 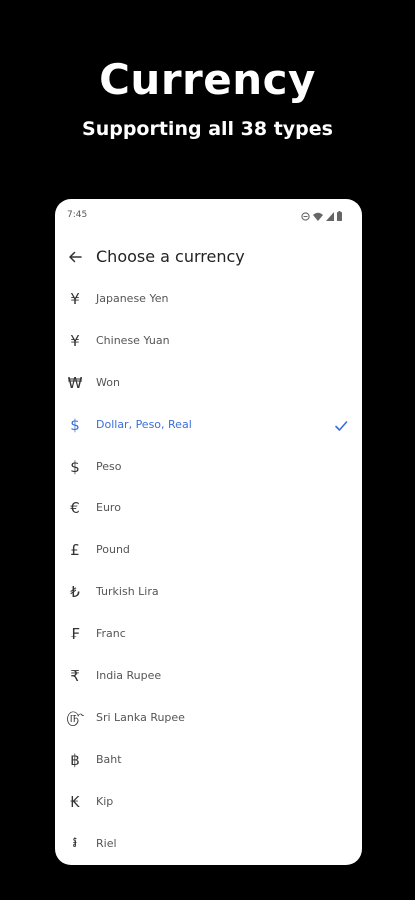 I want to click on app-bar: Choose a currency, so click(x=208, y=257).